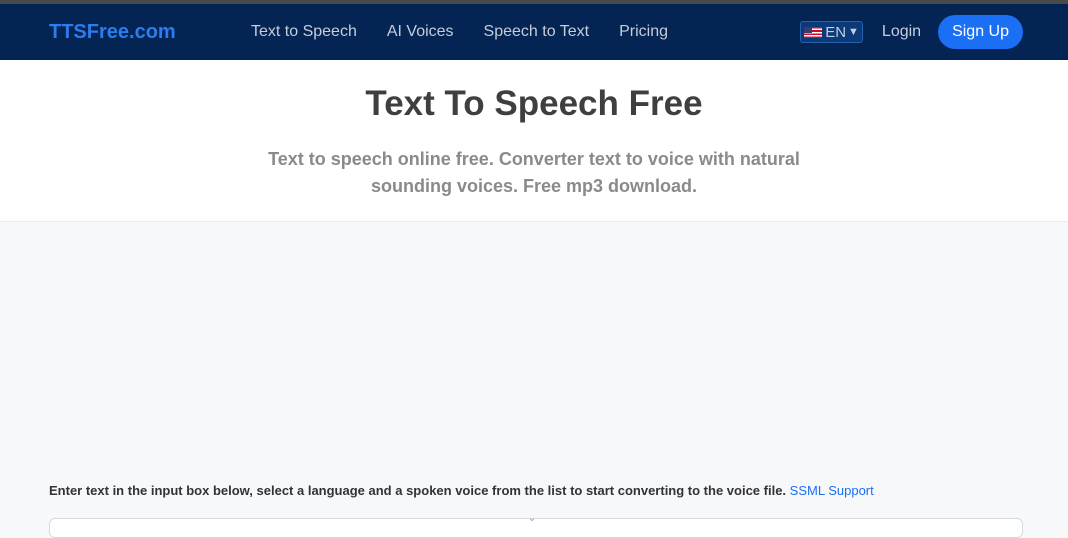 The height and width of the screenshot is (538, 1068). What do you see at coordinates (537, 32) in the screenshot?
I see `nav-link-speech-to-text: Speech to Text` at bounding box center [537, 32].